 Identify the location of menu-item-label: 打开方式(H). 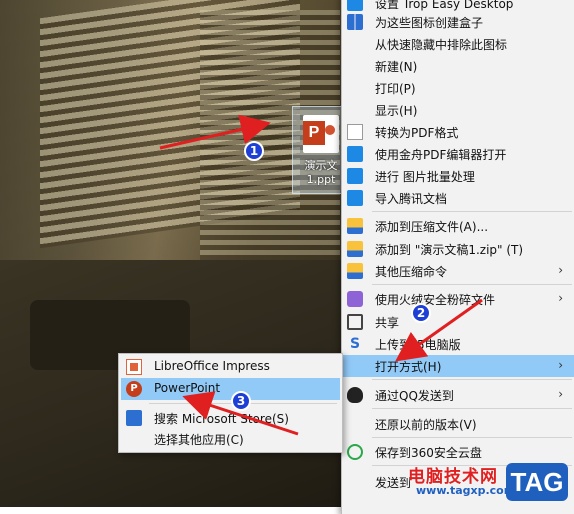
(408, 367).